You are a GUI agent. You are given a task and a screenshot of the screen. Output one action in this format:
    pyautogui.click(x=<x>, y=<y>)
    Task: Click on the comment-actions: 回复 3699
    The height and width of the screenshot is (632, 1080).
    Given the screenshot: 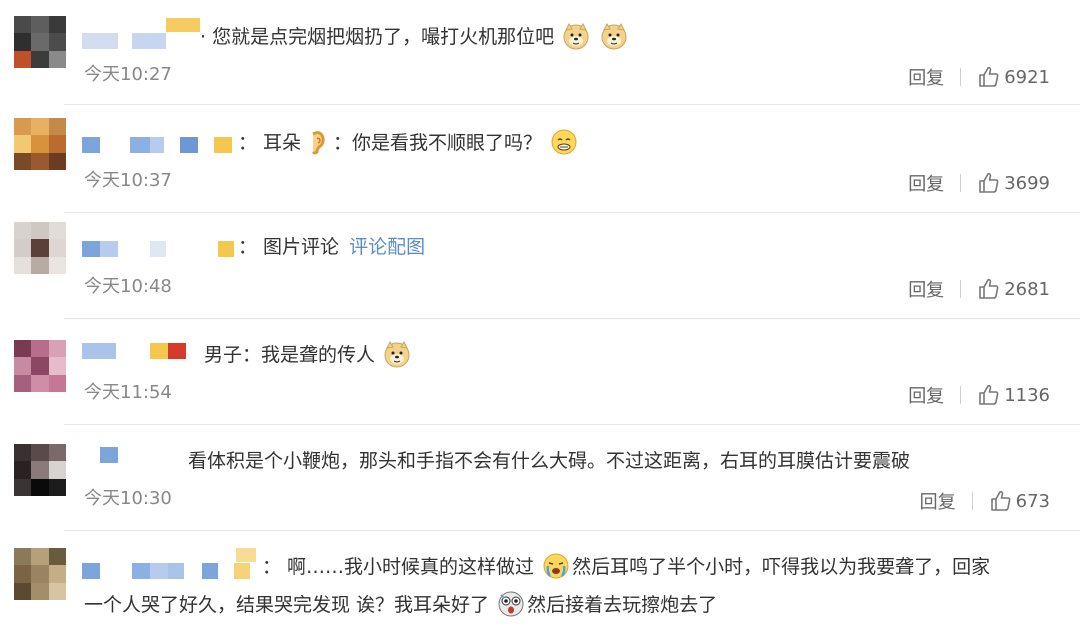 What is the action you would take?
    pyautogui.click(x=979, y=183)
    